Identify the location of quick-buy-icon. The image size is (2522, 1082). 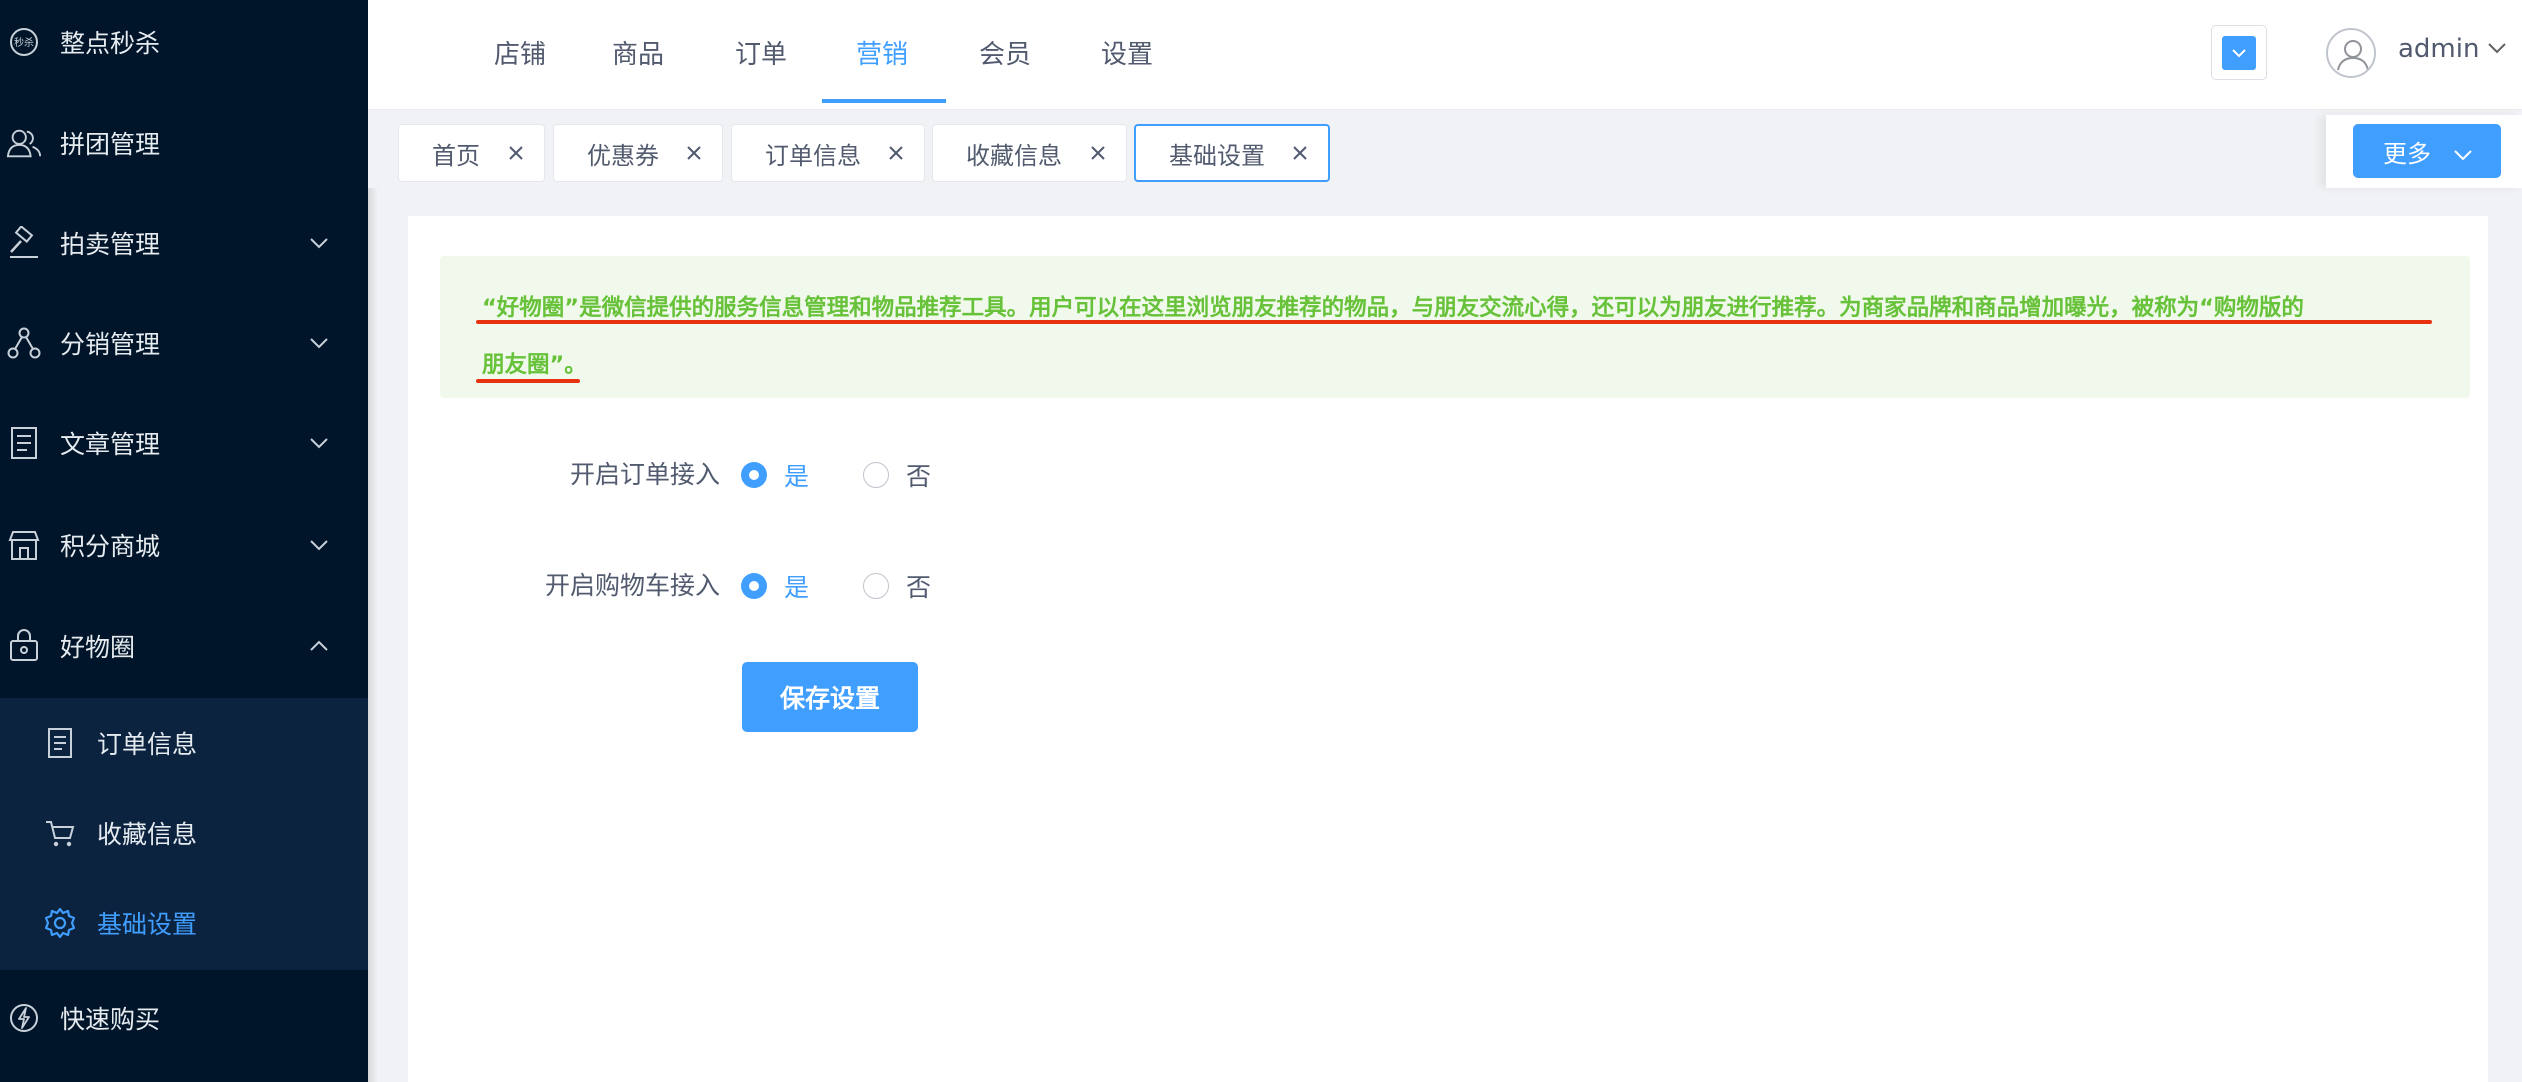
(24, 1018).